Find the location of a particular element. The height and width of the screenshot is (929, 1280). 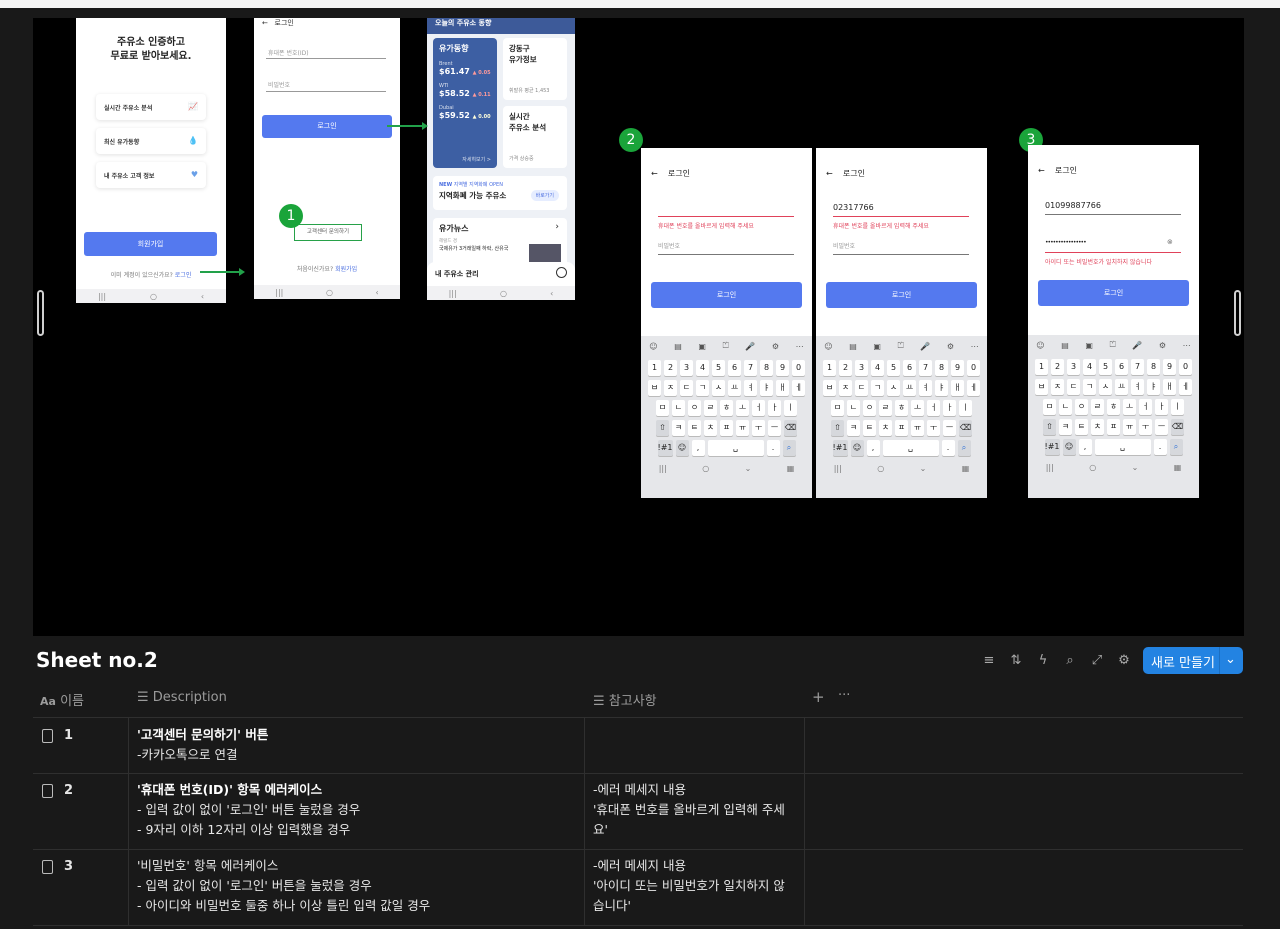

key: ㅈ is located at coordinates (845, 388).